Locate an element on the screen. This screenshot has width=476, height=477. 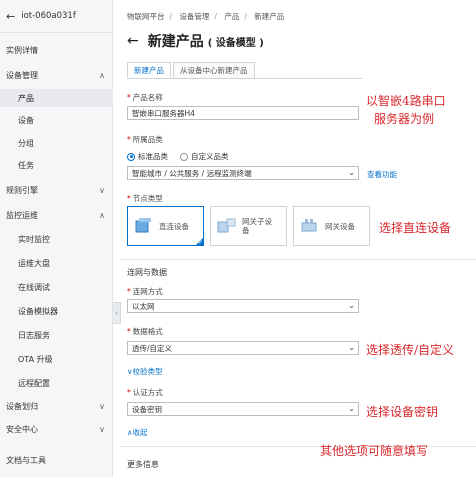
breadcrumb-item: 物联网平台 is located at coordinates (146, 16).